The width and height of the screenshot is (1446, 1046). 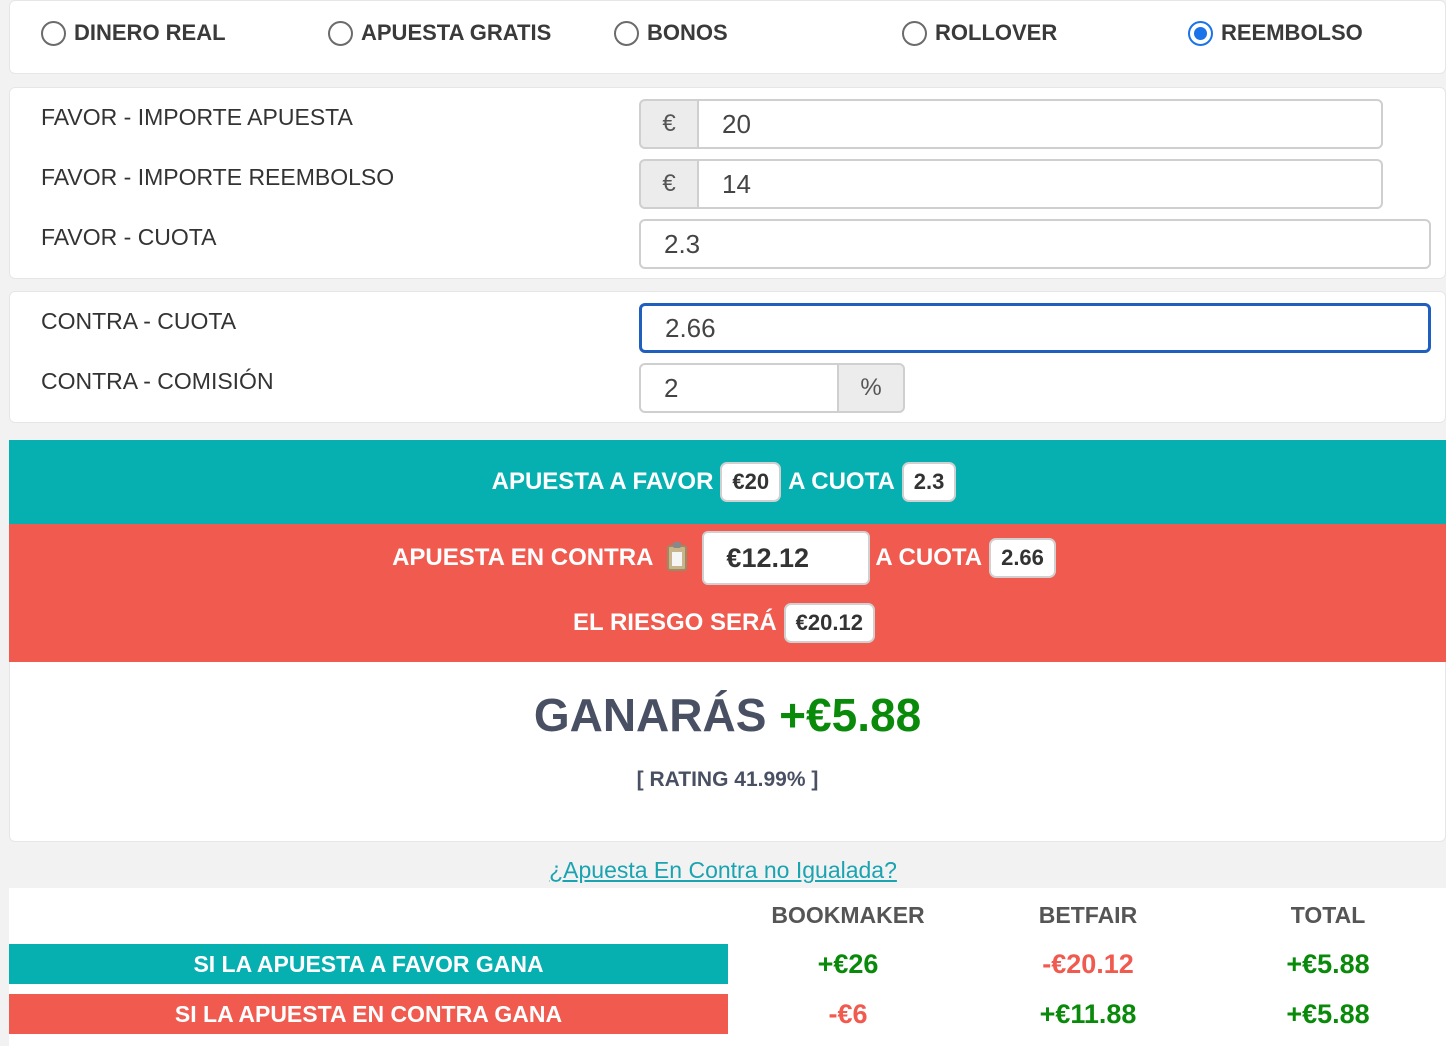 I want to click on radio-label: BONOS, so click(x=687, y=32).